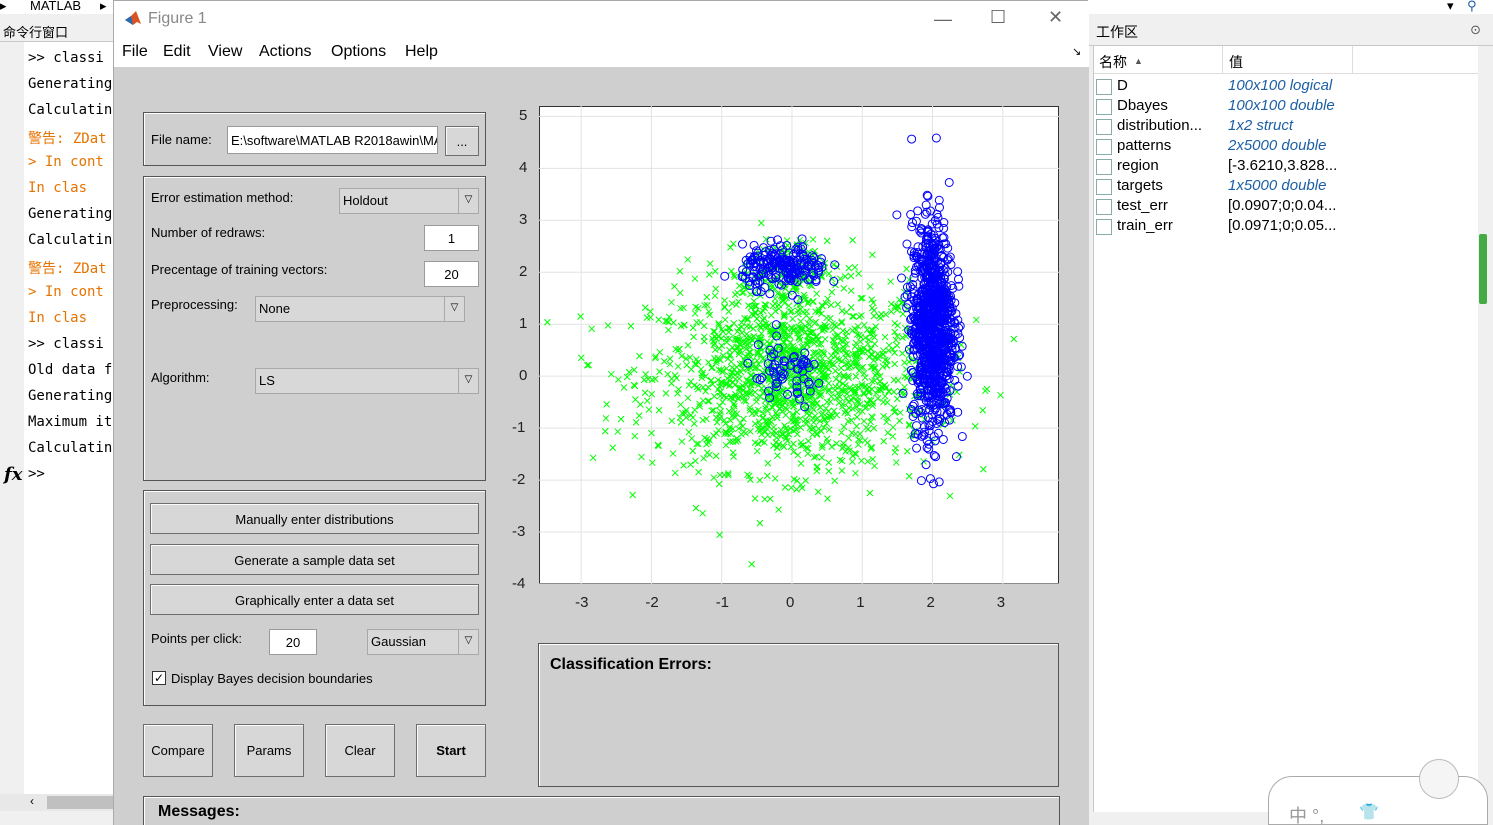 This screenshot has width=1493, height=825. I want to click on workspace-vertical-scrollbar, so click(1483, 429).